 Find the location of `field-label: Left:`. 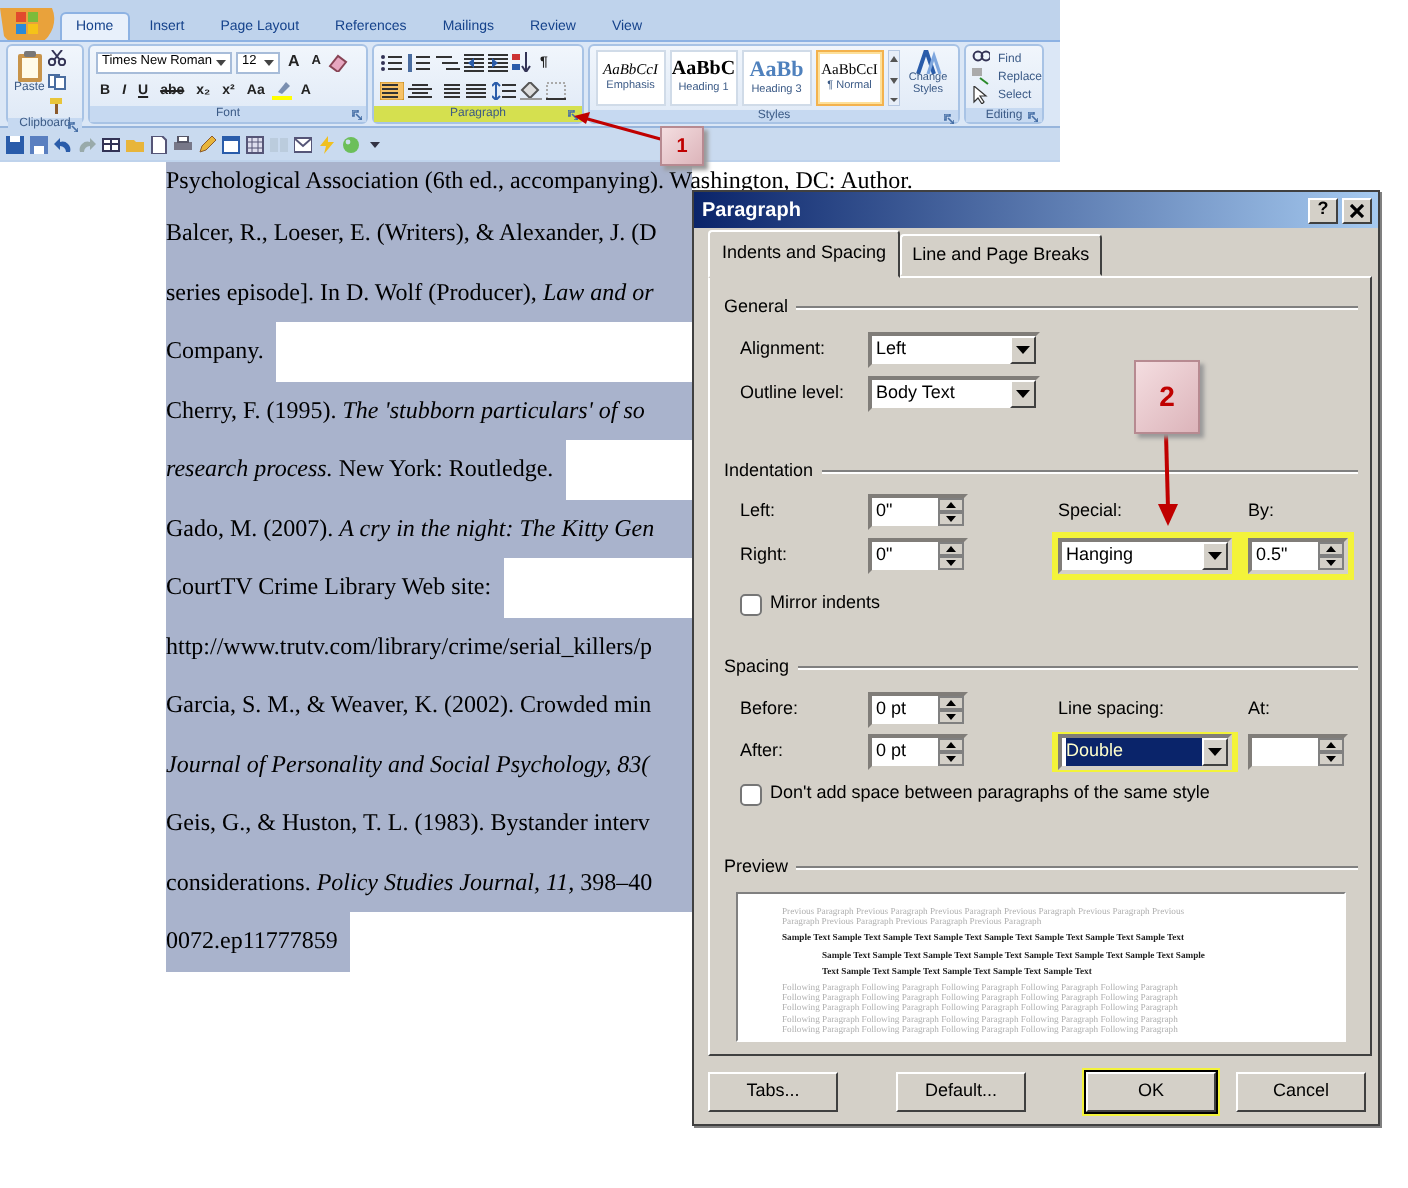

field-label: Left: is located at coordinates (759, 511).